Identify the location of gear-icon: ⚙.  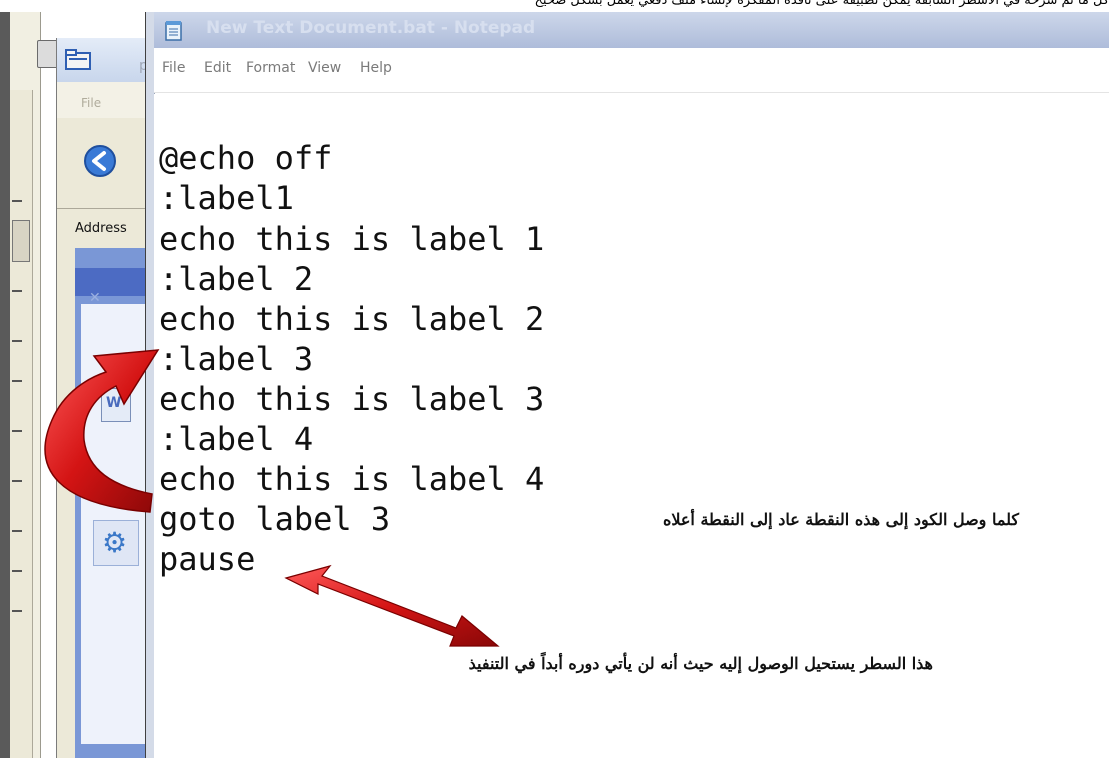
(115, 542).